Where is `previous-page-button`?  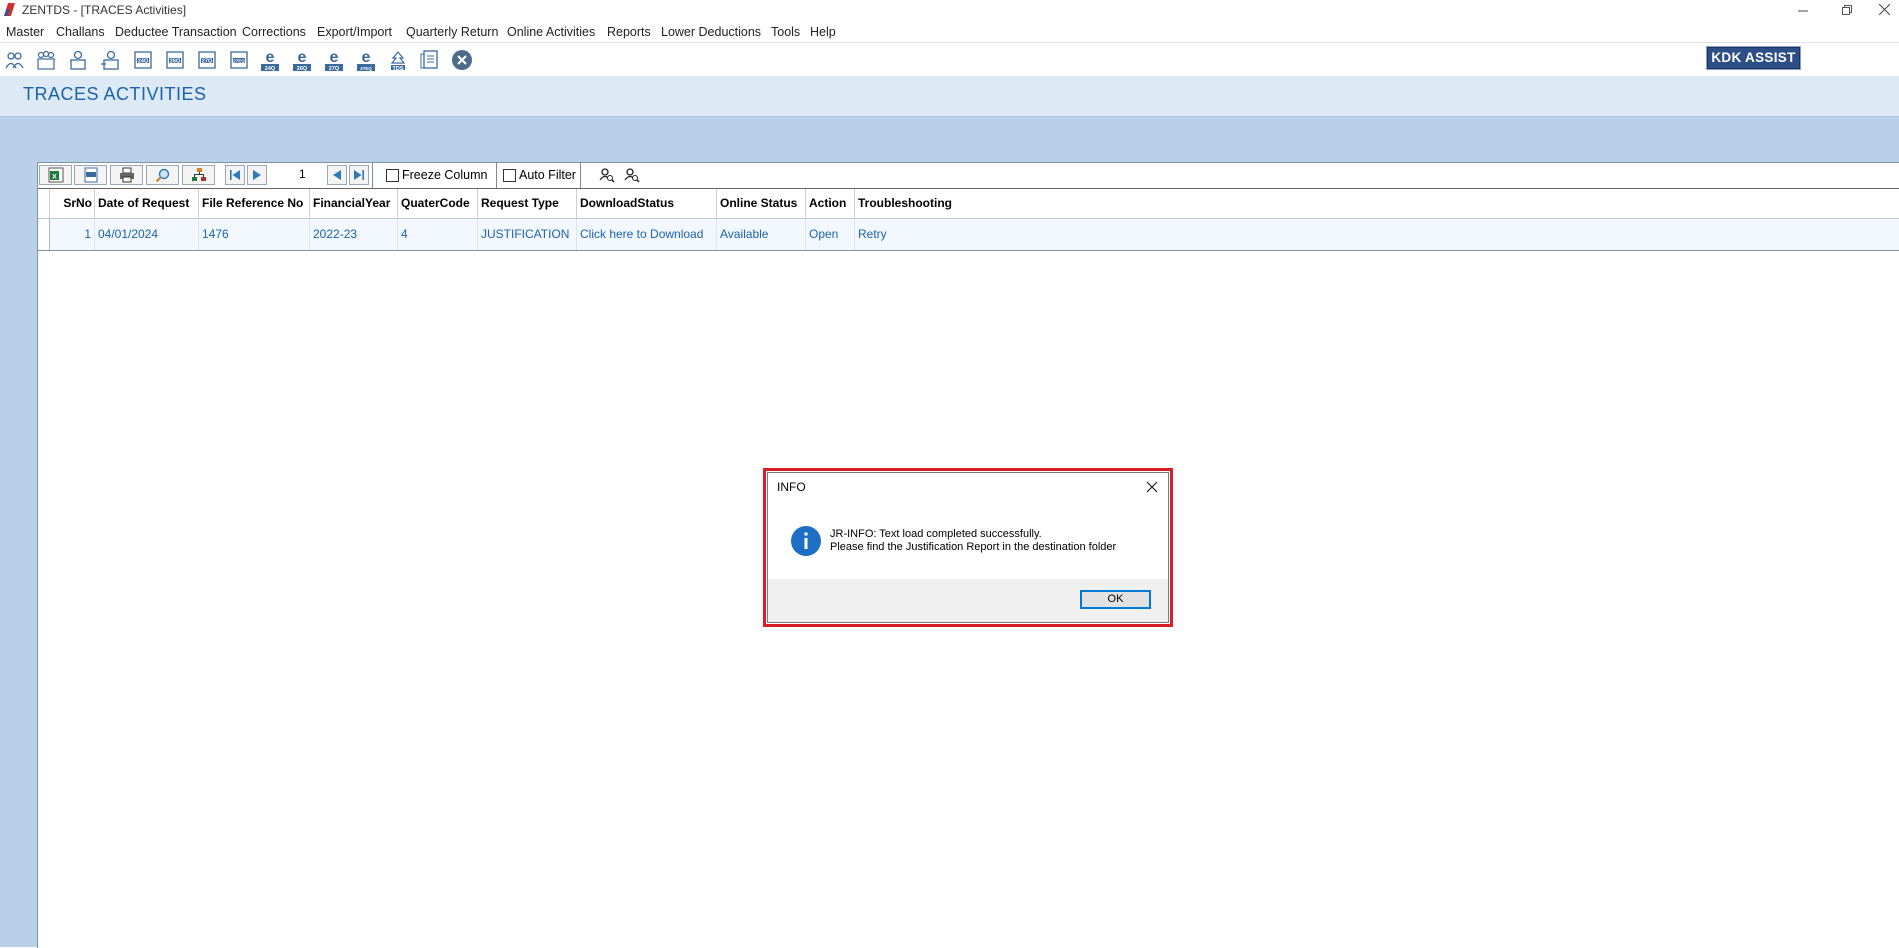
previous-page-button is located at coordinates (337, 175).